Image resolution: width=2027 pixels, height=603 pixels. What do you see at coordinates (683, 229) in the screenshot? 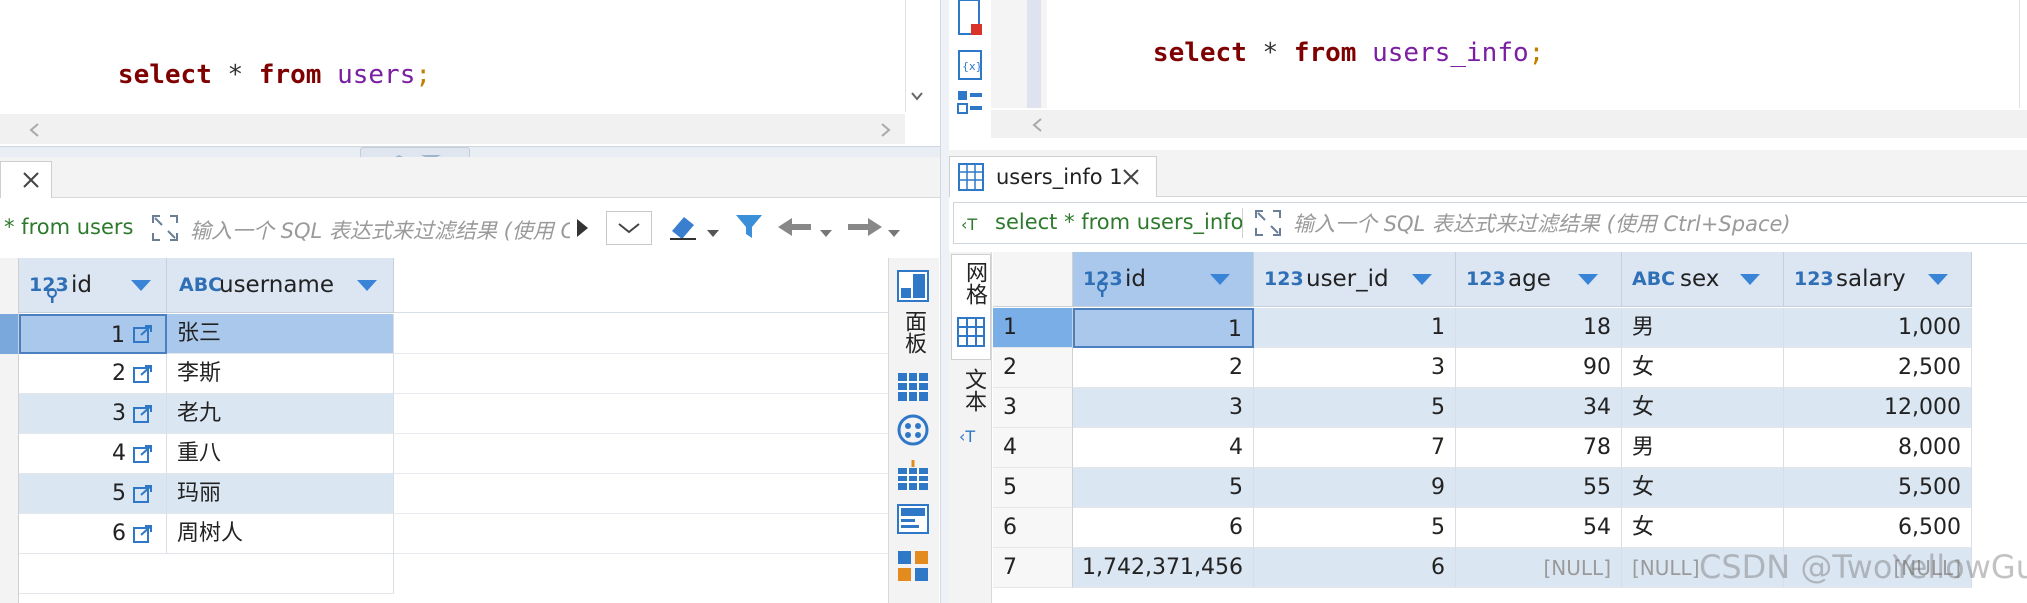
I see `eraser-icon` at bounding box center [683, 229].